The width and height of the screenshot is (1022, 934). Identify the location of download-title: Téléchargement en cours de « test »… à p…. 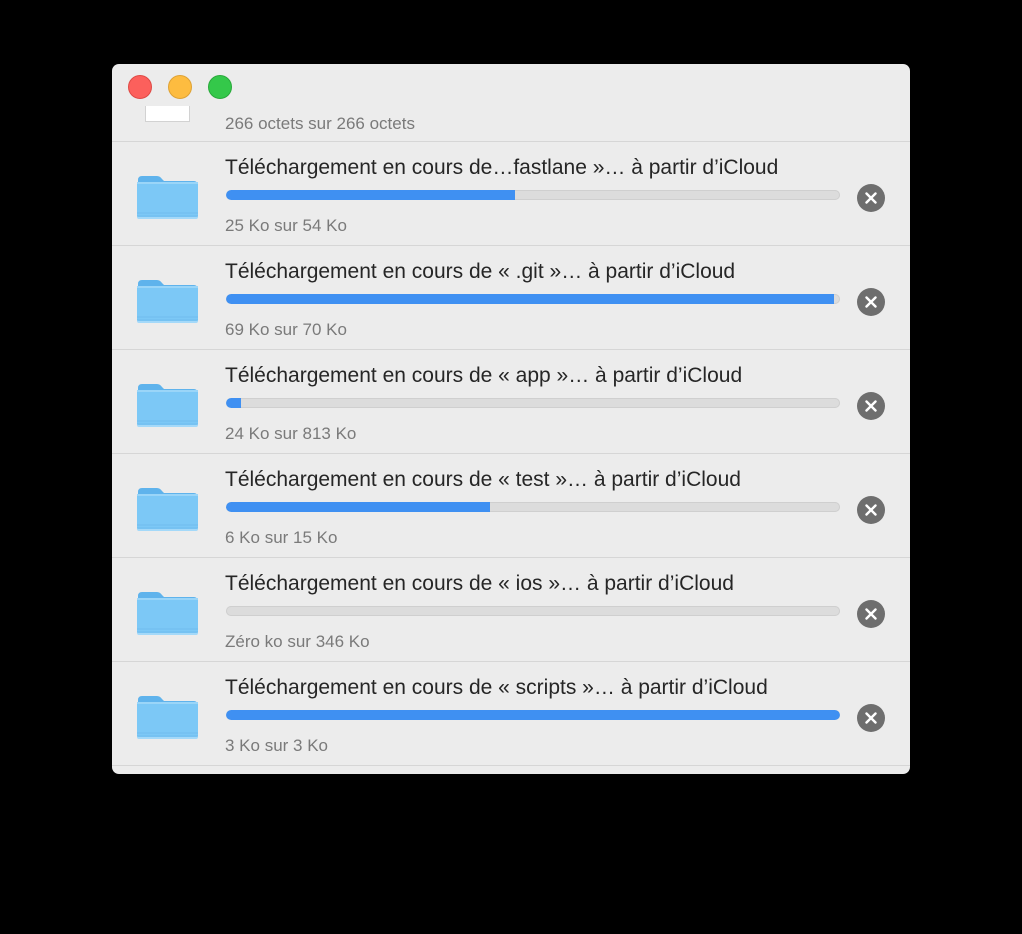
(483, 479).